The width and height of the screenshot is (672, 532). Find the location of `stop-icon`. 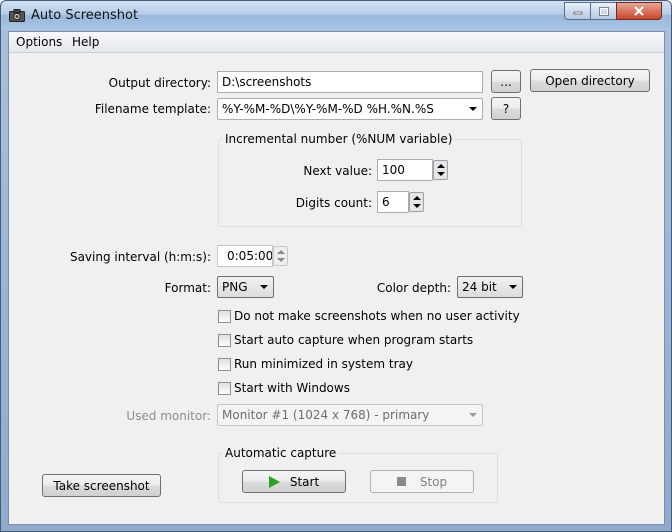

stop-icon is located at coordinates (401, 481).